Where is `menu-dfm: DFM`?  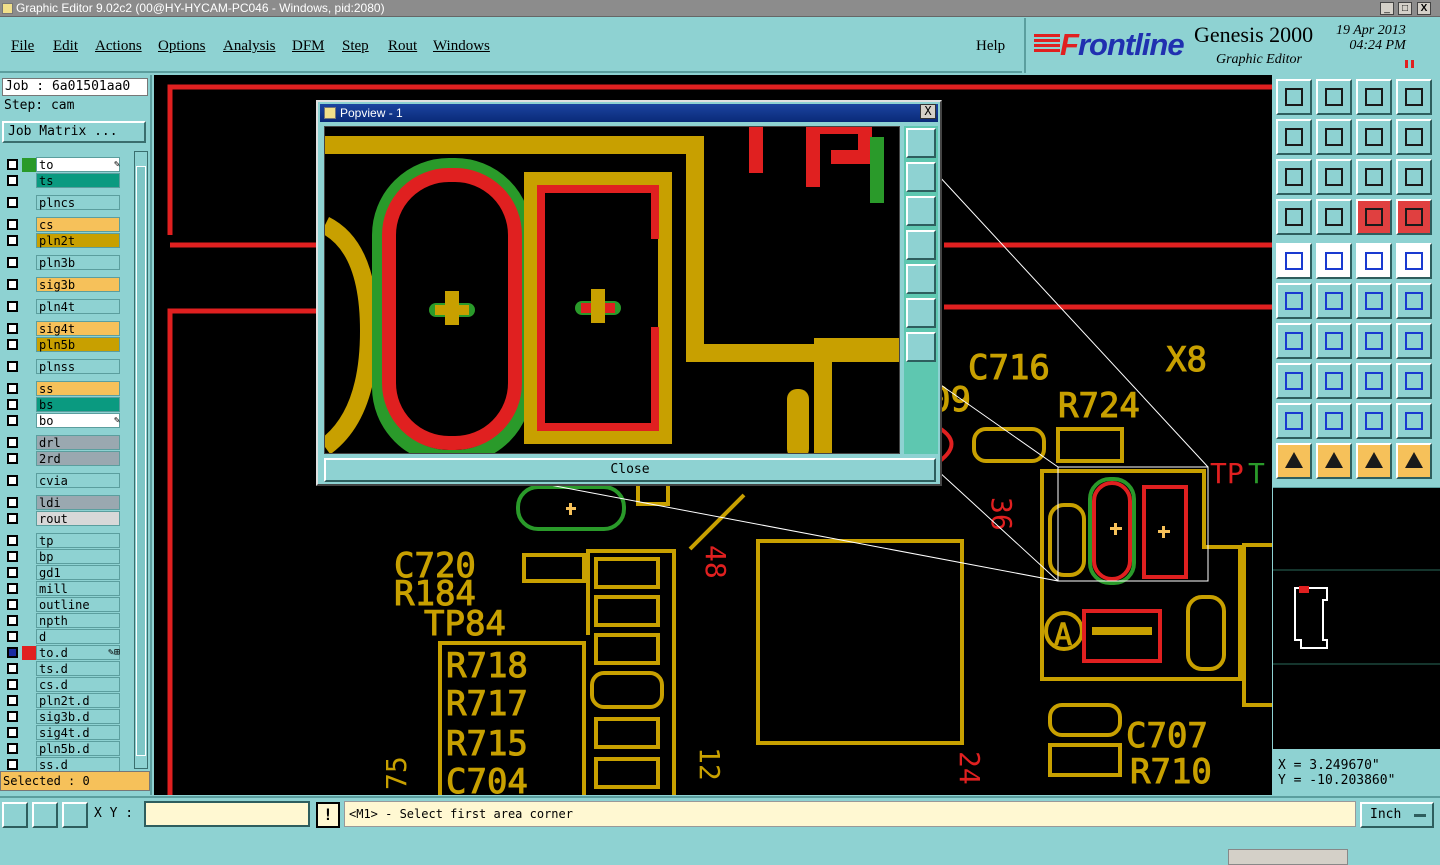
menu-dfm: DFM is located at coordinates (308, 46).